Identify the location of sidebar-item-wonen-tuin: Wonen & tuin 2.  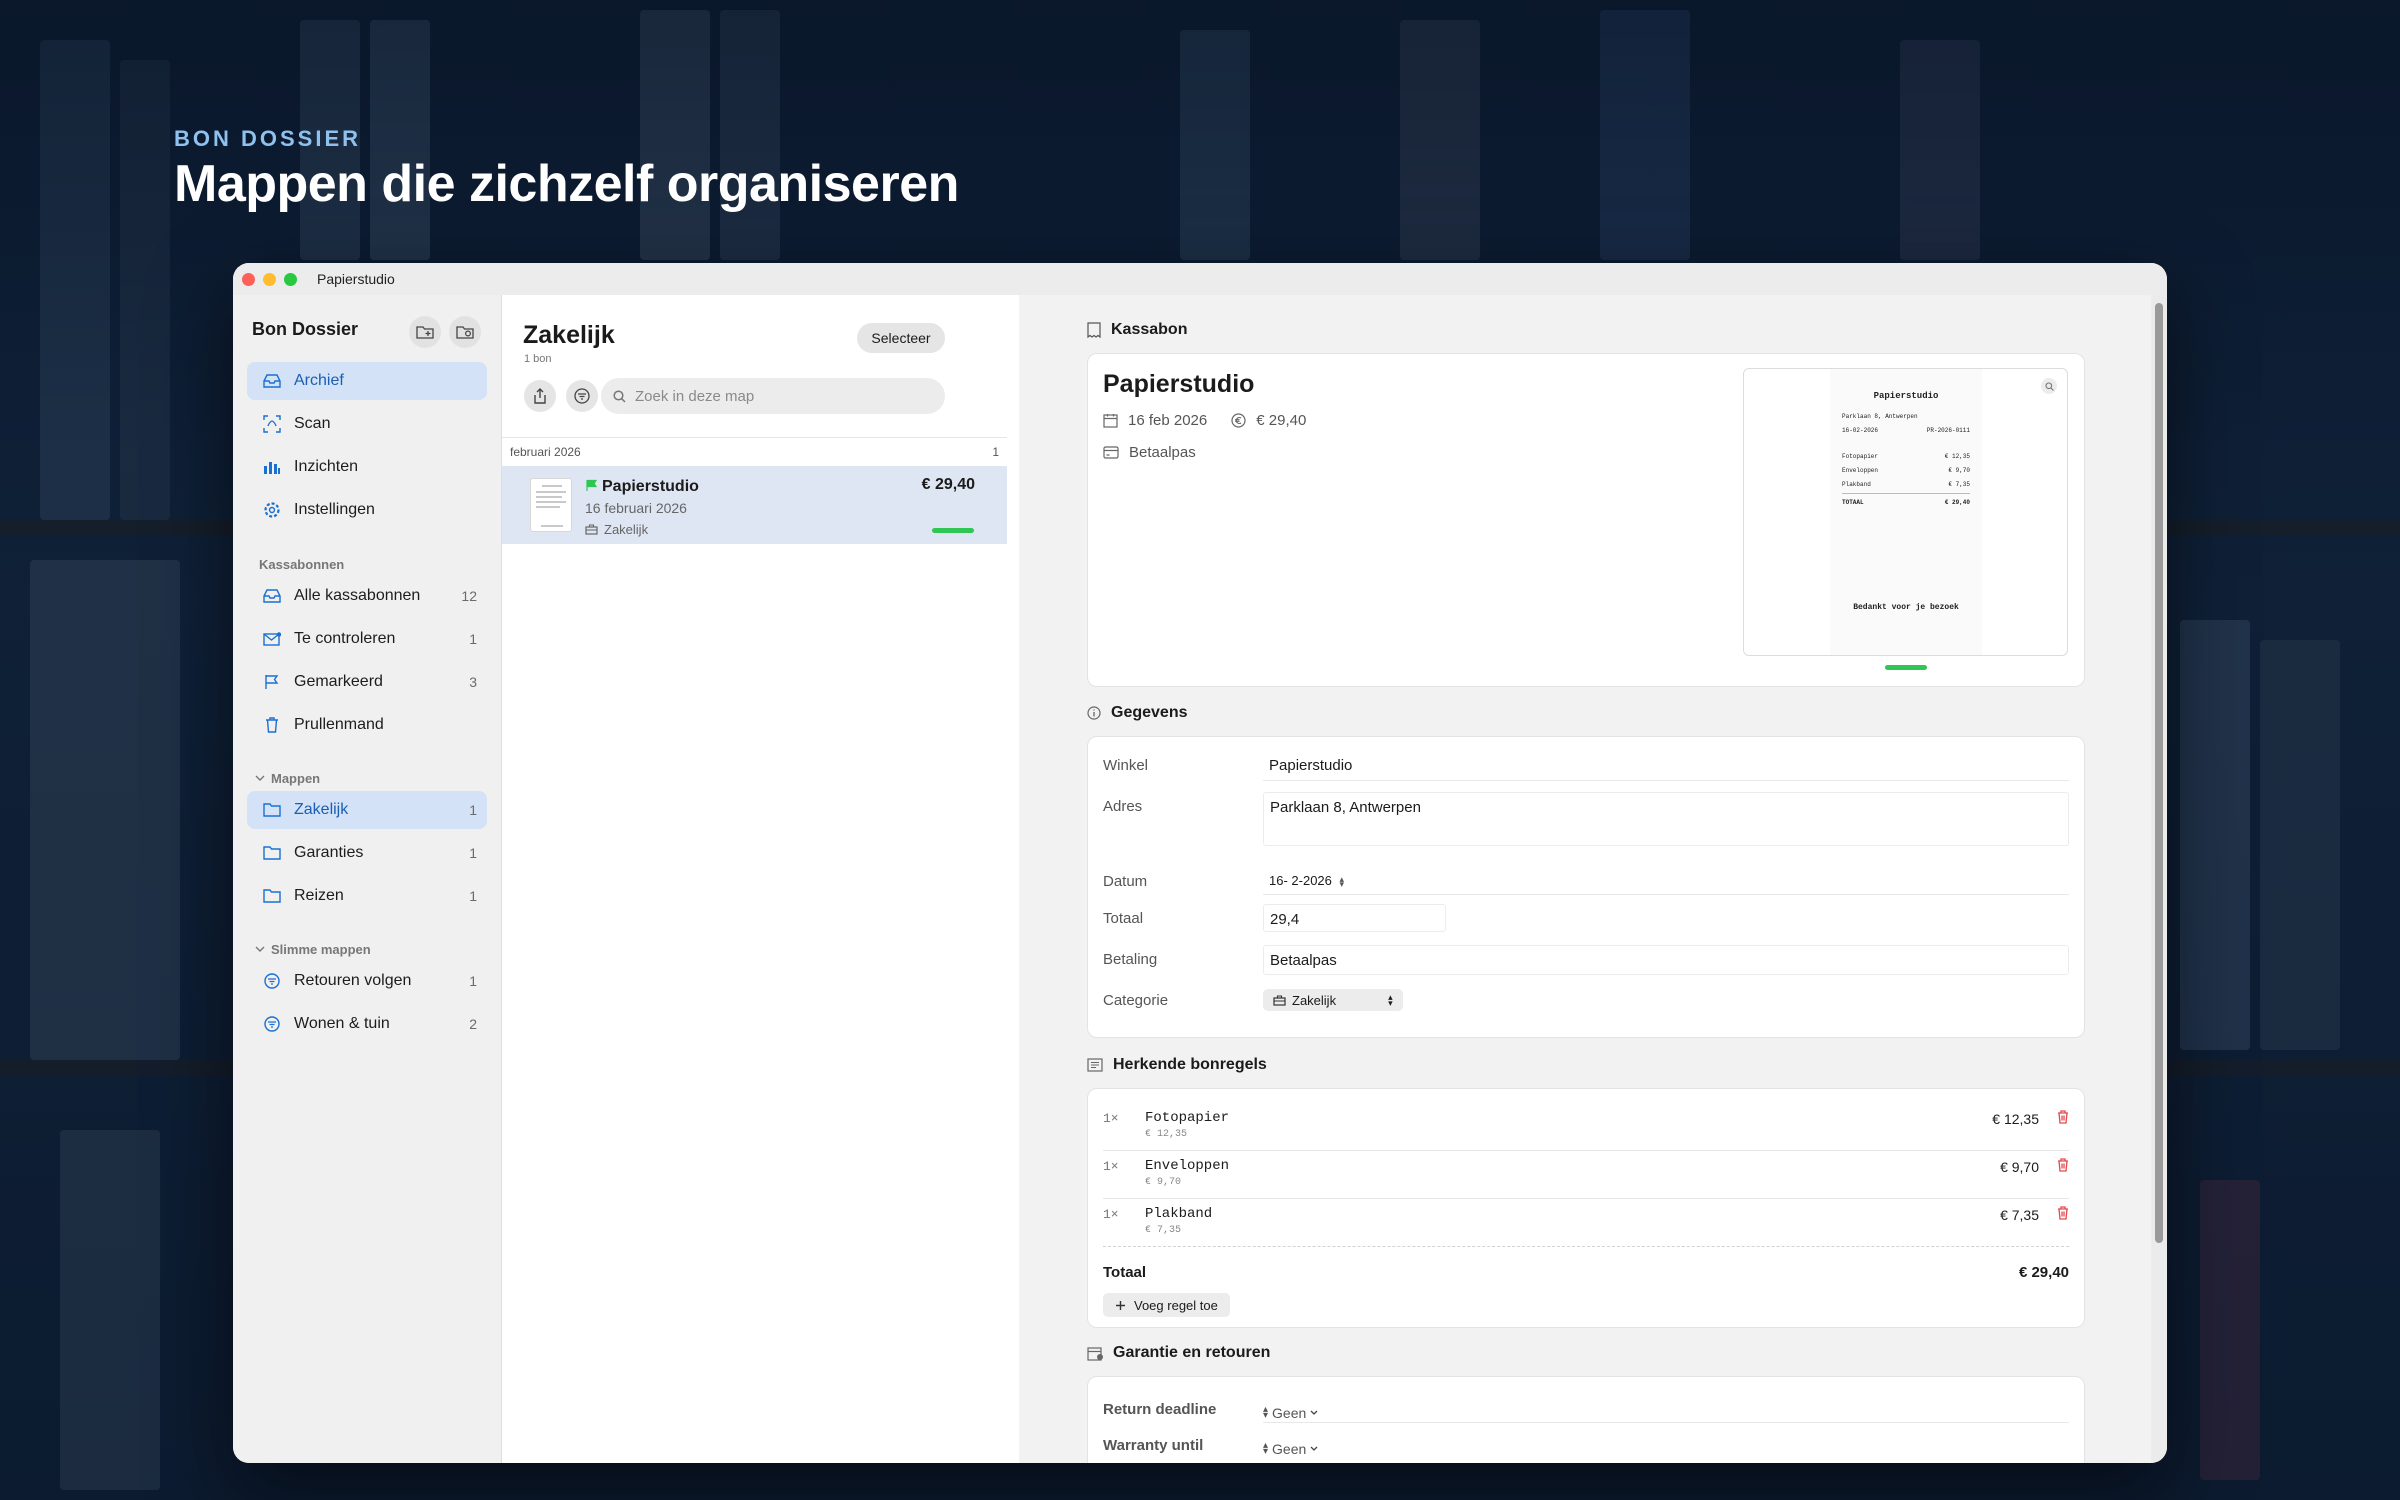
(367, 1024).